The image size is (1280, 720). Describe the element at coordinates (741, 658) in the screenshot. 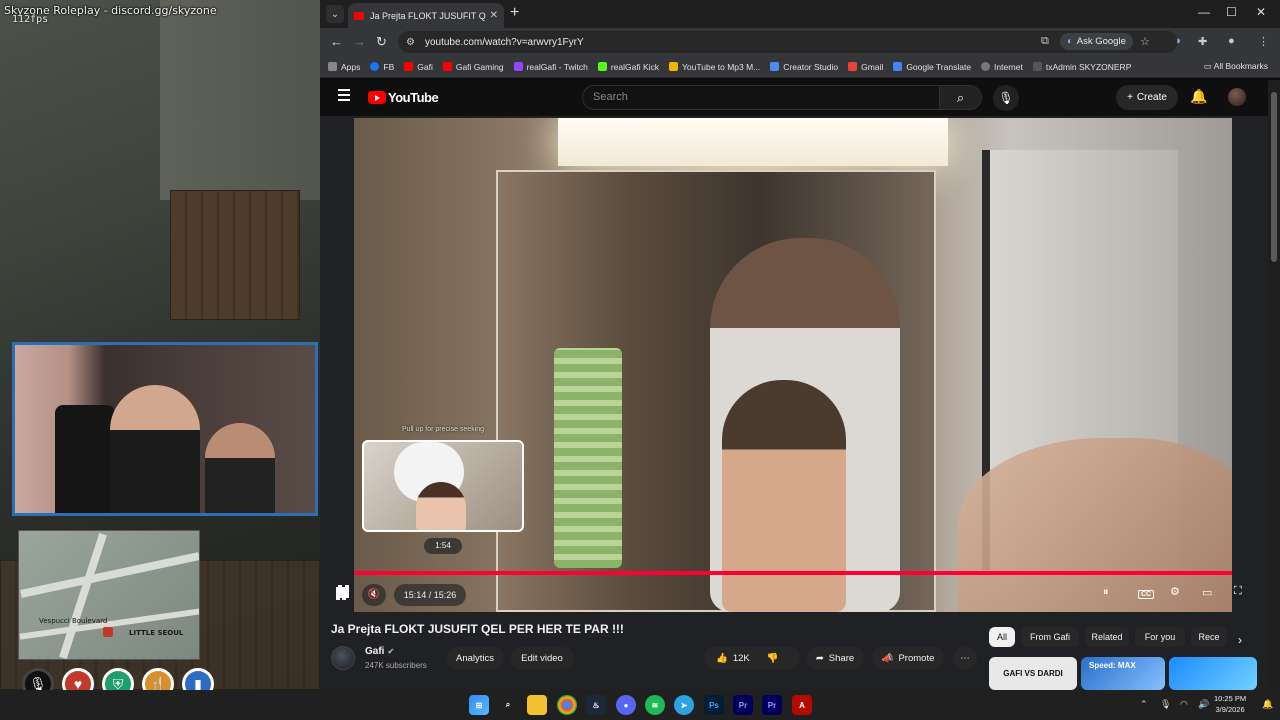

I see `like-count: 12K` at that location.